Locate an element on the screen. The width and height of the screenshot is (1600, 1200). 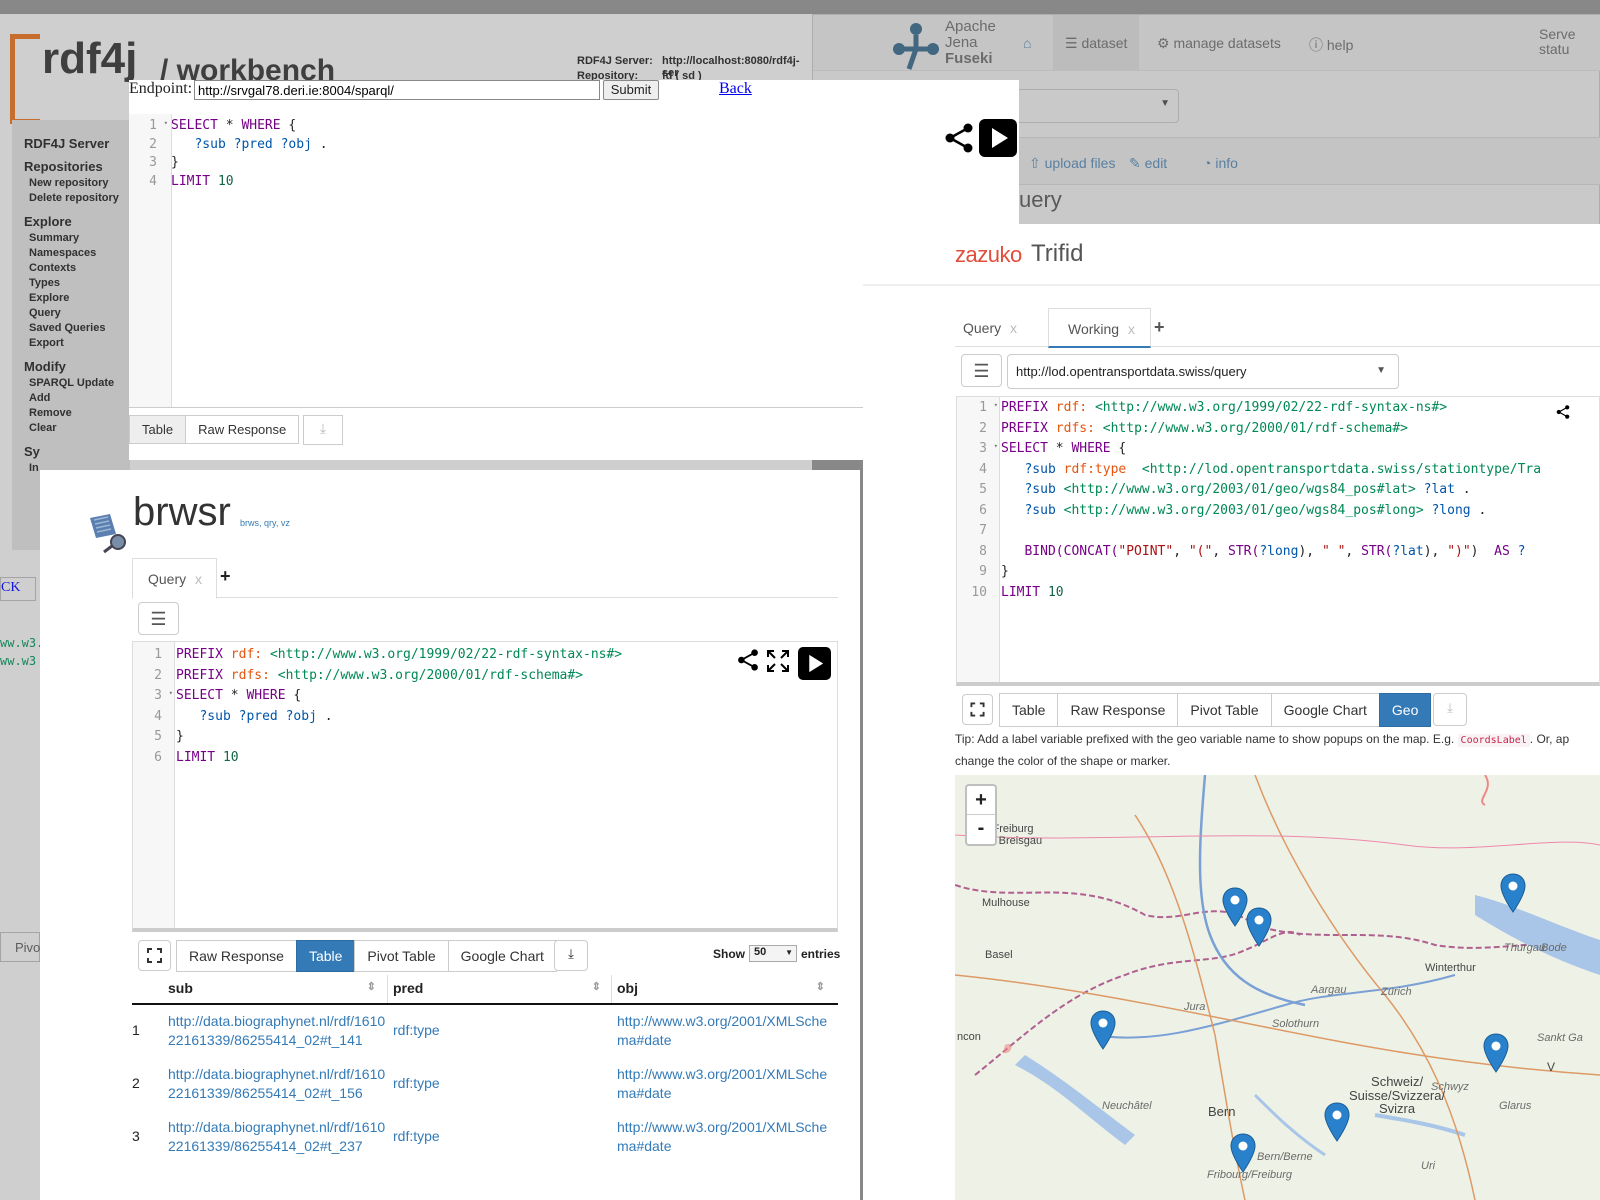
trifid-share-icon is located at coordinates (1563, 412).